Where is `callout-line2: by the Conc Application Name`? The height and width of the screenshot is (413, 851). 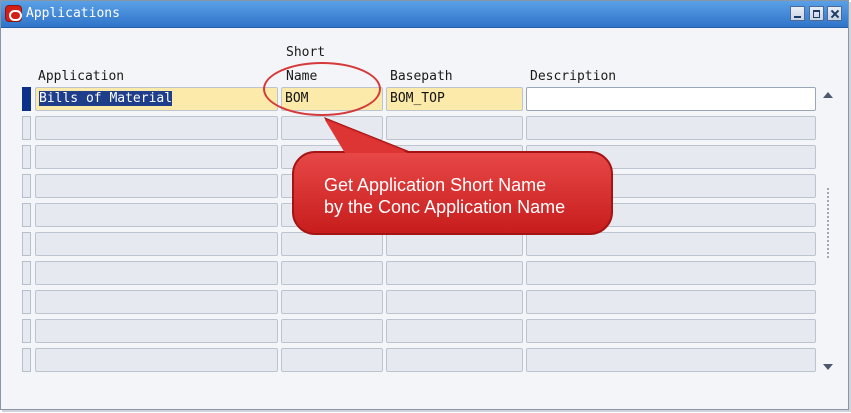
callout-line2: by the Conc Application Name is located at coordinates (445, 207).